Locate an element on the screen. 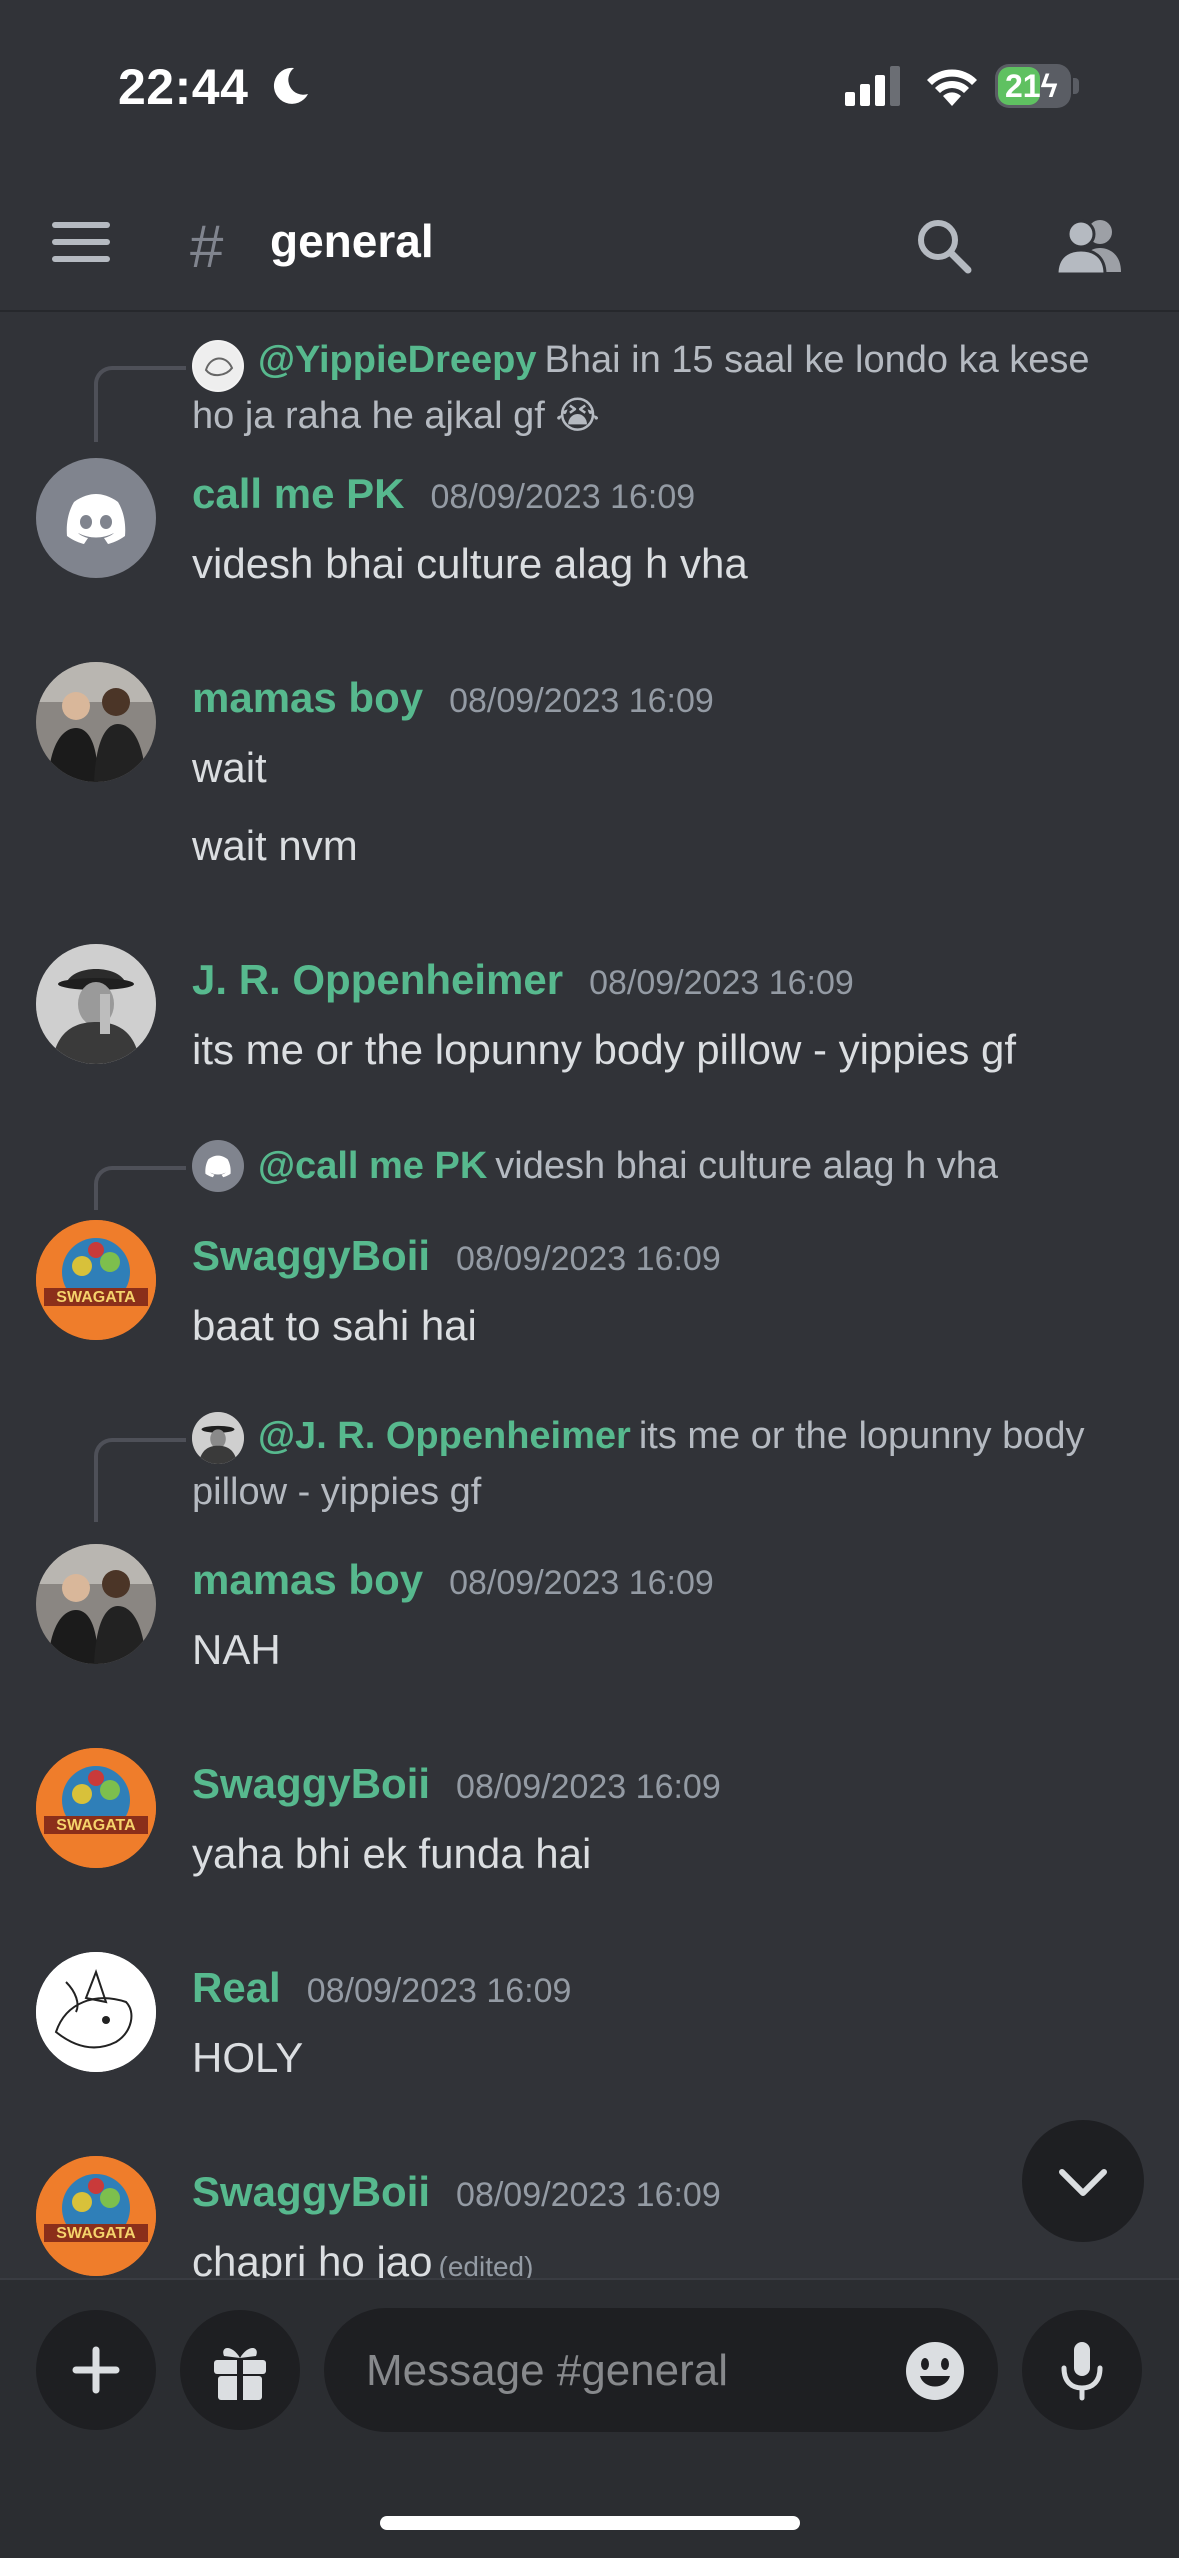 The height and width of the screenshot is (2558, 1179). reply-author: @J. R. Oppenheimer is located at coordinates (444, 1436).